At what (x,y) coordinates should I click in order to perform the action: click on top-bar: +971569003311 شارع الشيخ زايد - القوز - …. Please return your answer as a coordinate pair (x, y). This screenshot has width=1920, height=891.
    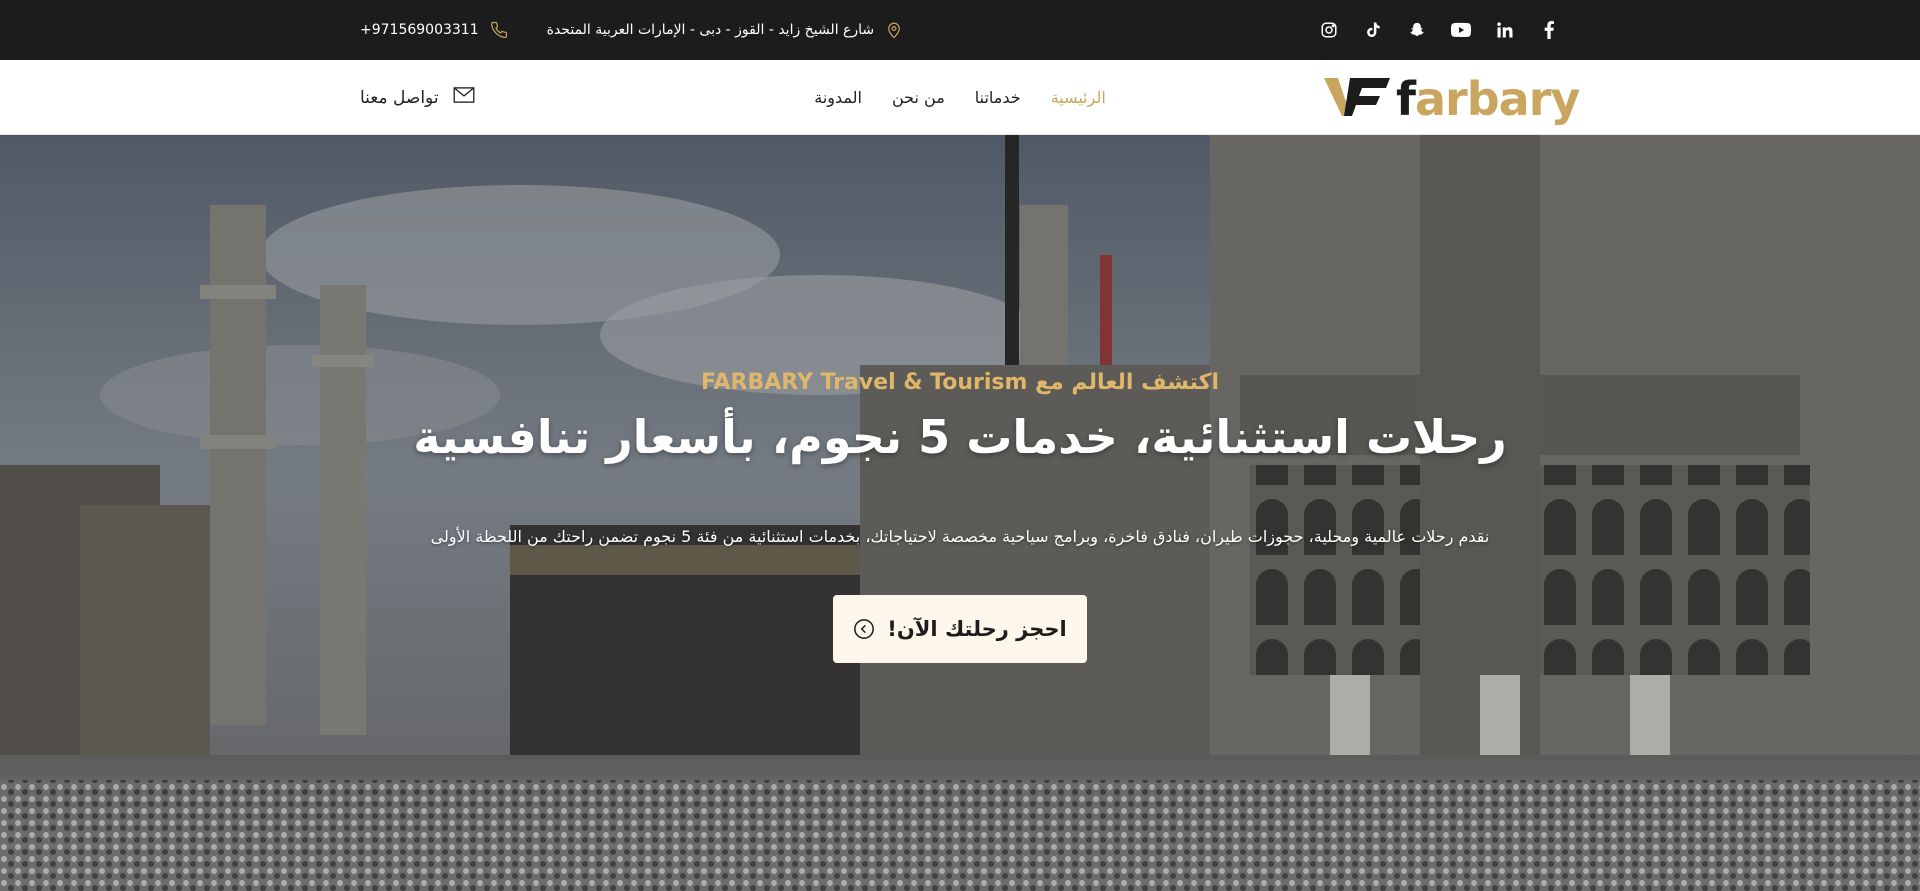
    Looking at the image, I should click on (960, 30).